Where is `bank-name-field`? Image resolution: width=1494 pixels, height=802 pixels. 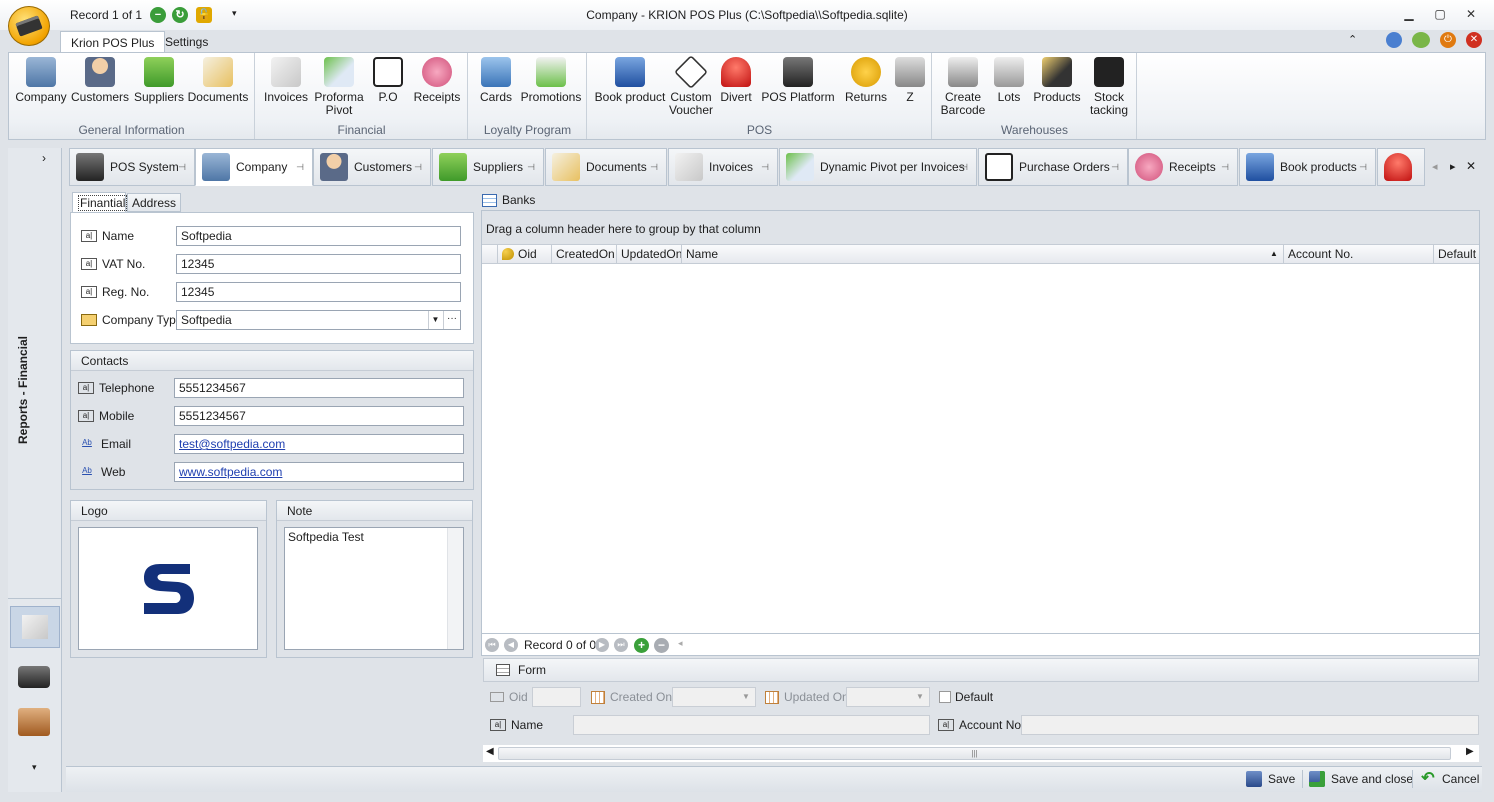 bank-name-field is located at coordinates (751, 725).